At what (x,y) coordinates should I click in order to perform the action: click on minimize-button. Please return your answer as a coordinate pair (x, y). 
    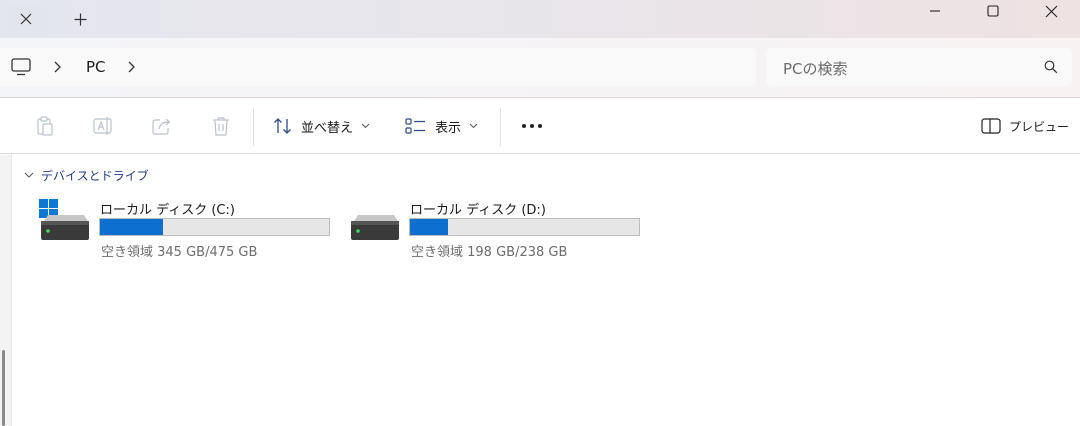
    Looking at the image, I should click on (935, 11).